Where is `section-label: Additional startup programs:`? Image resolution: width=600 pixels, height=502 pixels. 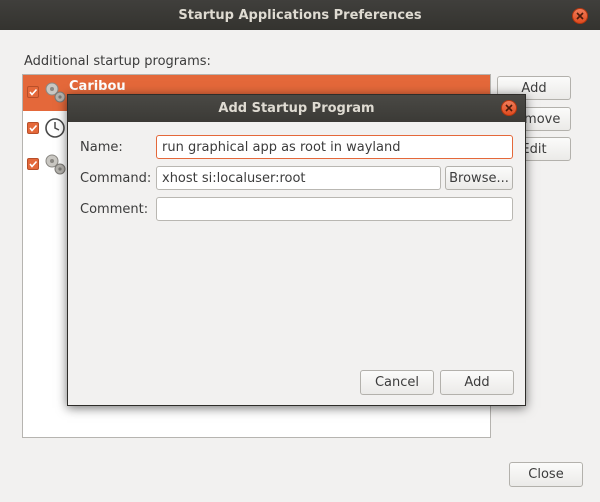 section-label: Additional startup programs: is located at coordinates (117, 61).